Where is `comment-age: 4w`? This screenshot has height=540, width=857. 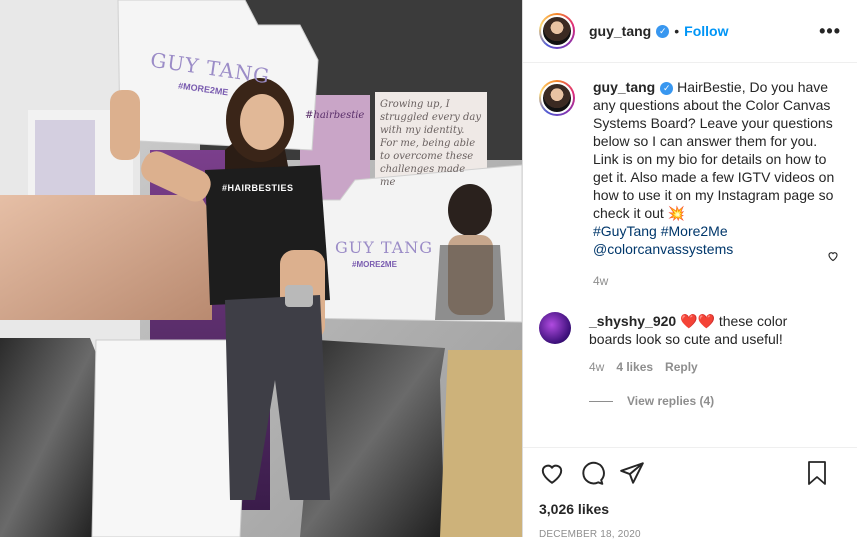
comment-age: 4w is located at coordinates (597, 367).